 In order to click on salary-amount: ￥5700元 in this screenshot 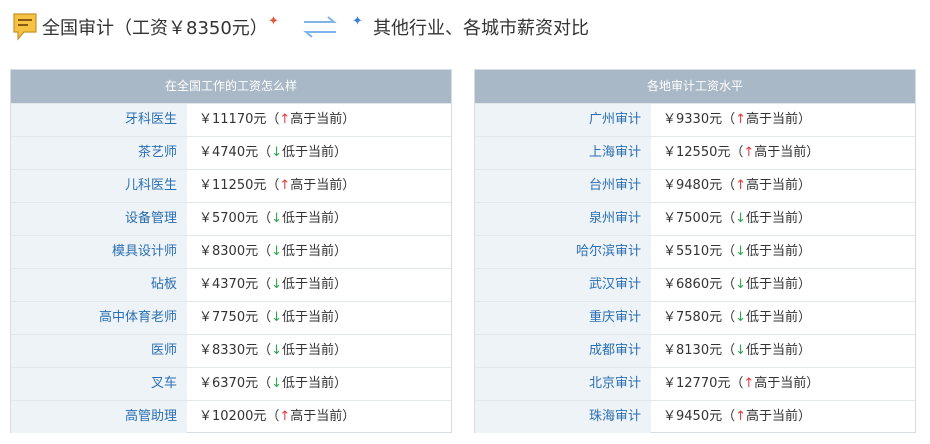, I will do `click(229, 218)`.